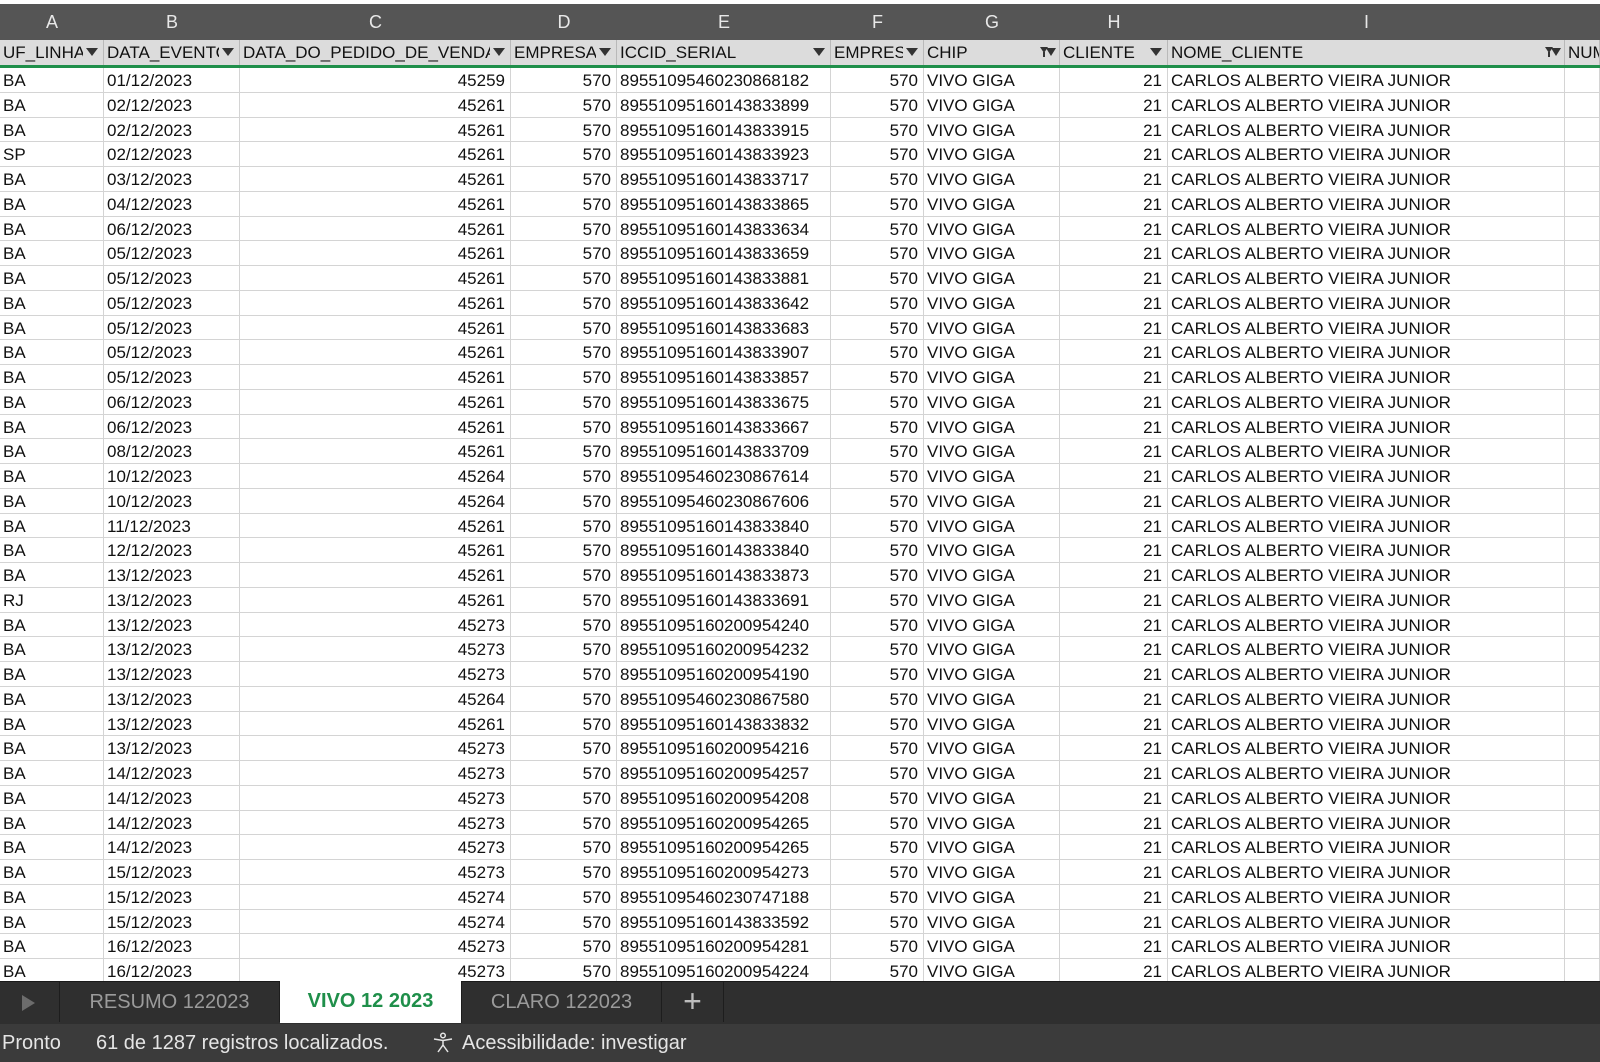 The image size is (1600, 1062). Describe the element at coordinates (724, 426) in the screenshot. I see `table-cell: 89551095160143833667` at that location.